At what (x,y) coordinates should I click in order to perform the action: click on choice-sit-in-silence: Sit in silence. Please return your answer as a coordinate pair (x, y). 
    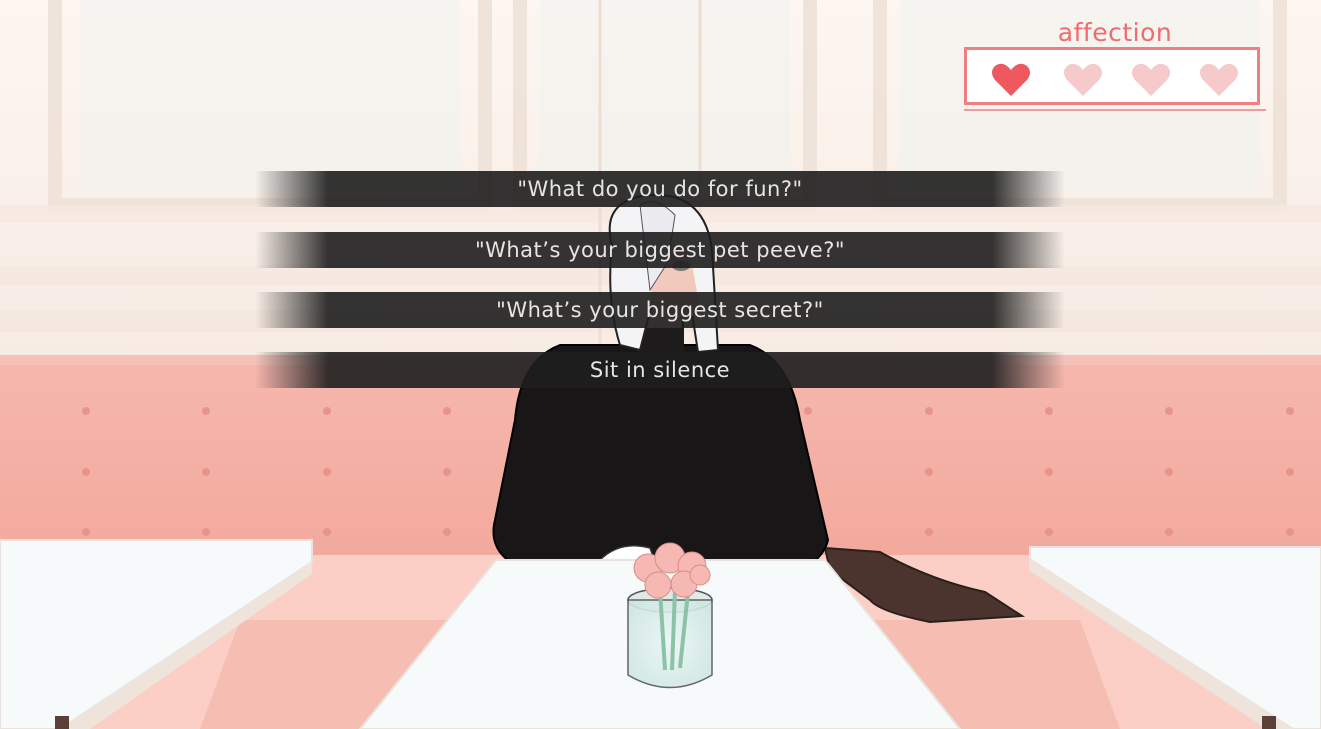
    Looking at the image, I should click on (660, 370).